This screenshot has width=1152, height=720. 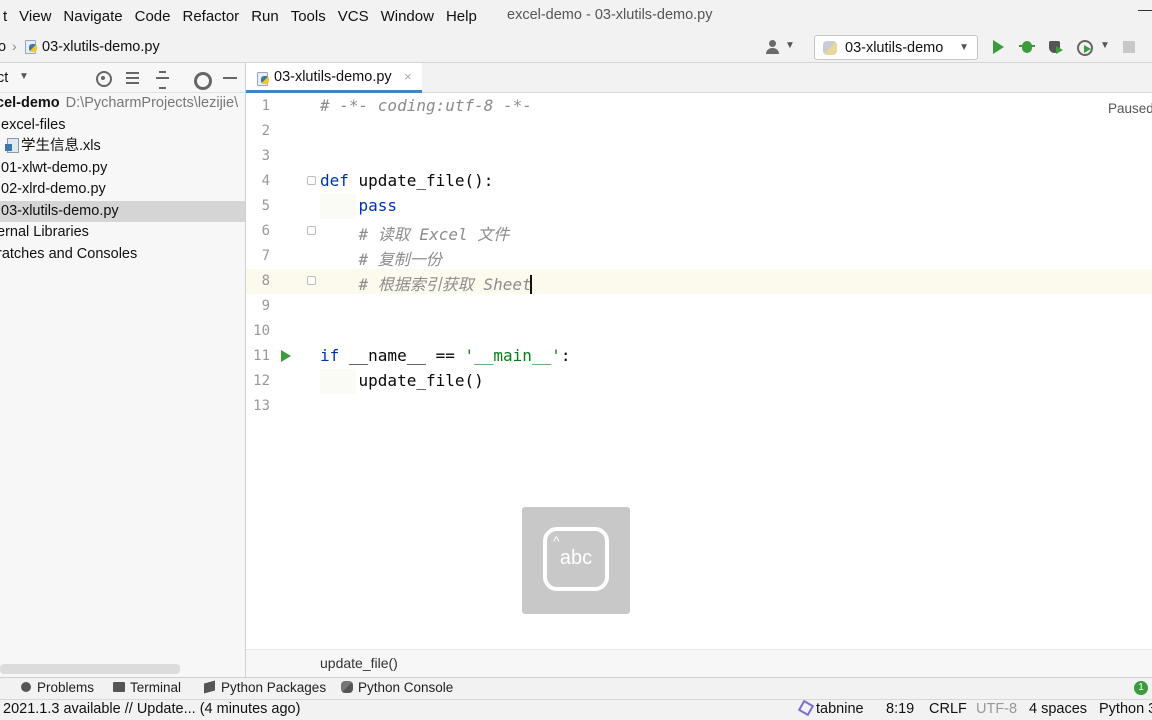 I want to click on expand-all-icon, so click(x=133, y=78).